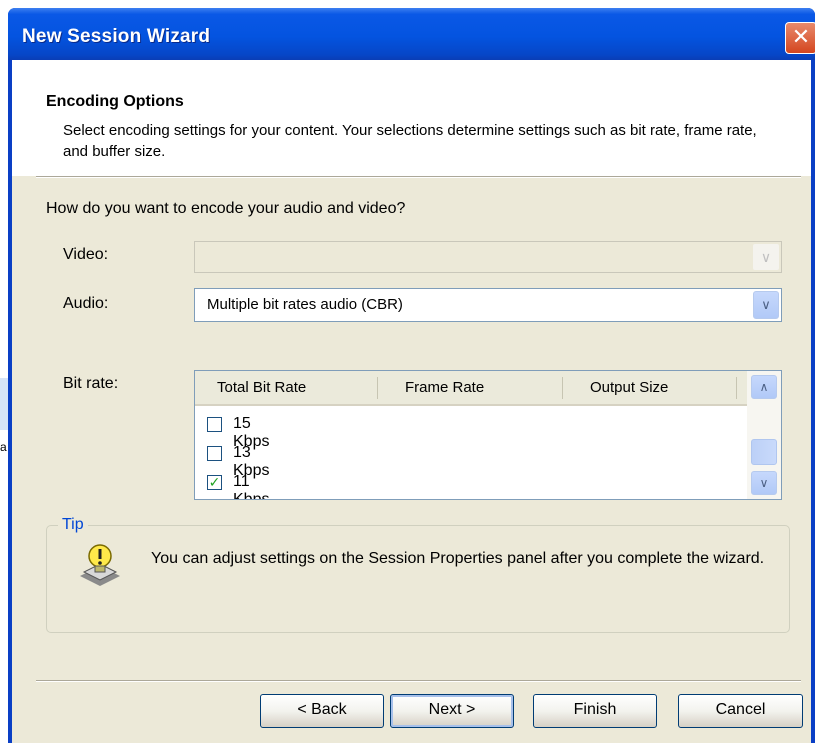 This screenshot has width=815, height=743. I want to click on bitrate-label: Bit rate:, so click(91, 383).